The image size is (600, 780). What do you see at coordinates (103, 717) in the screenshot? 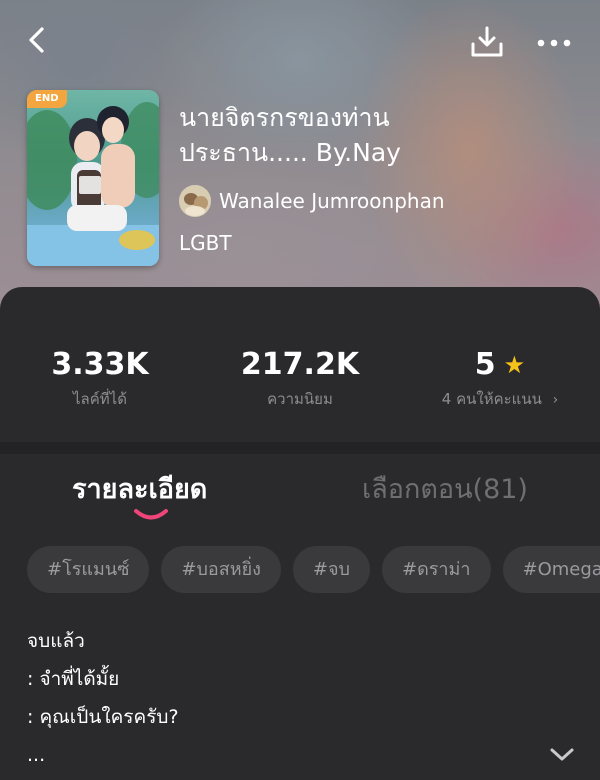
I see `synopsis-line: : คุณเป็นใครครับ?` at bounding box center [103, 717].